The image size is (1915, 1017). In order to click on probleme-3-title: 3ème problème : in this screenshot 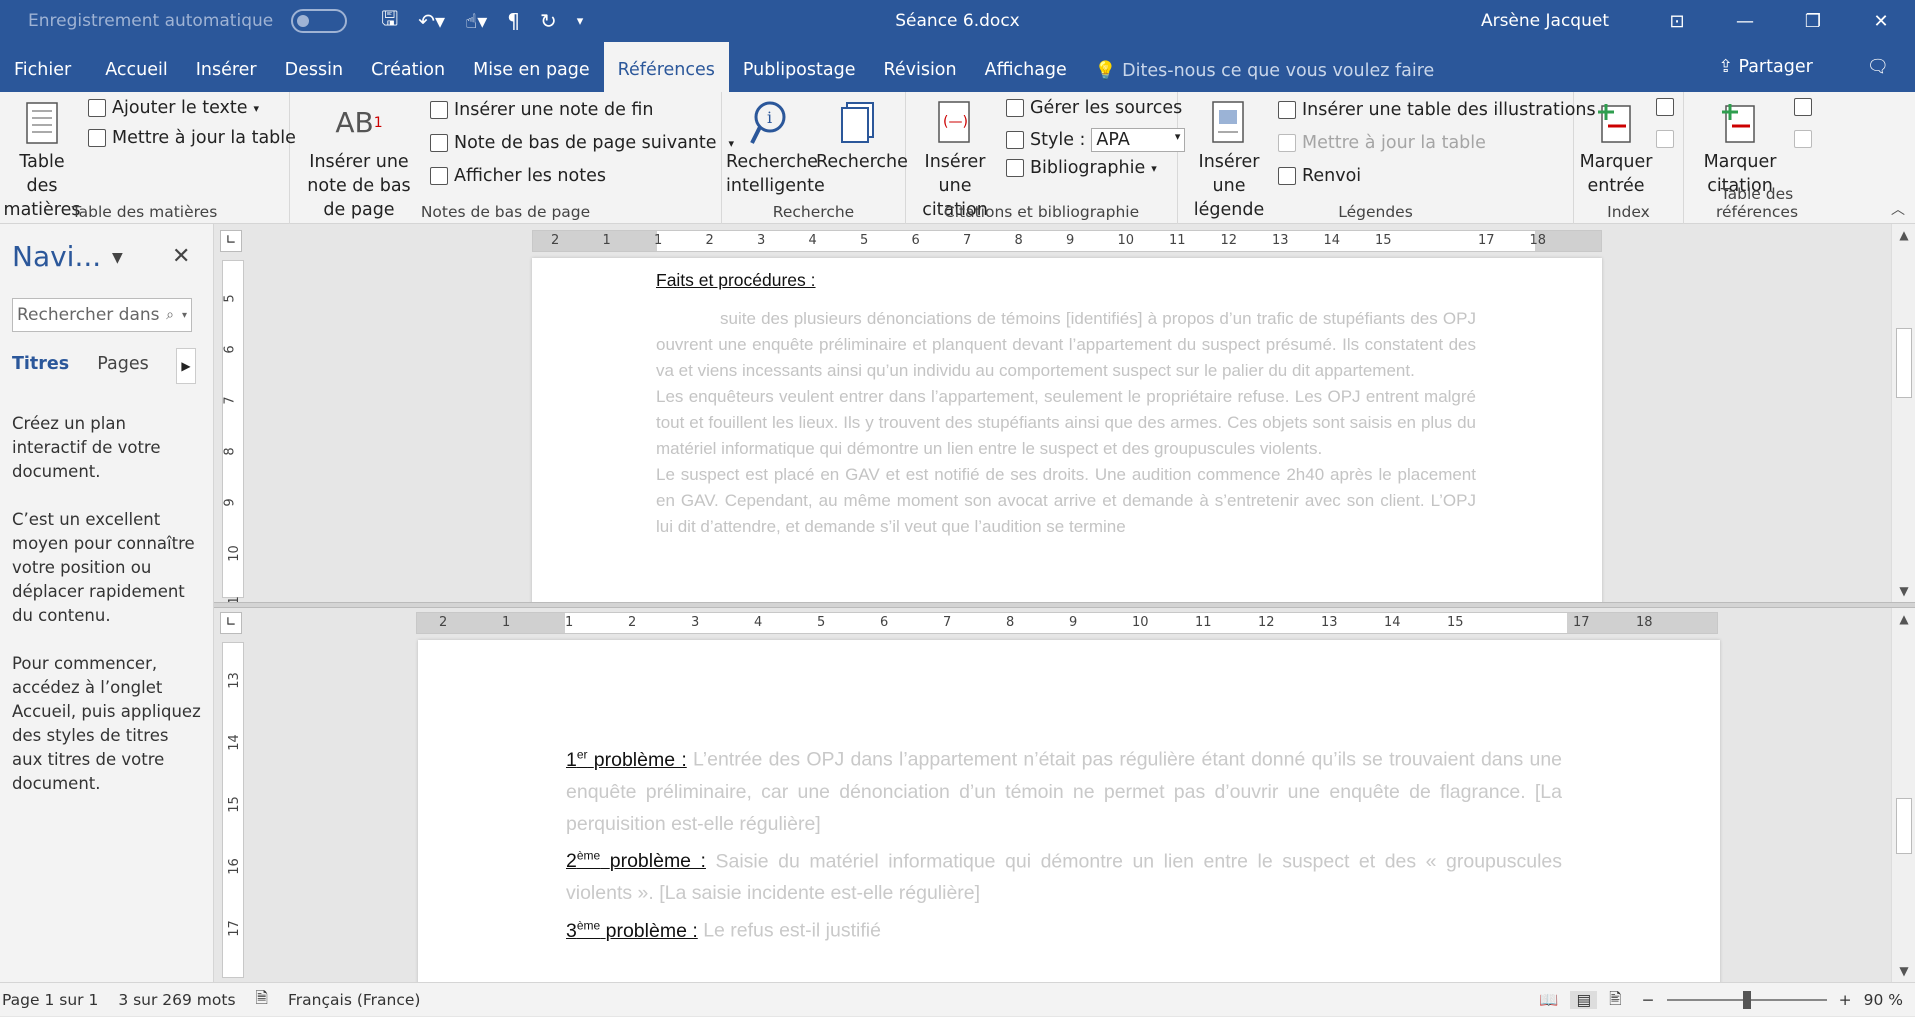, I will do `click(632, 930)`.